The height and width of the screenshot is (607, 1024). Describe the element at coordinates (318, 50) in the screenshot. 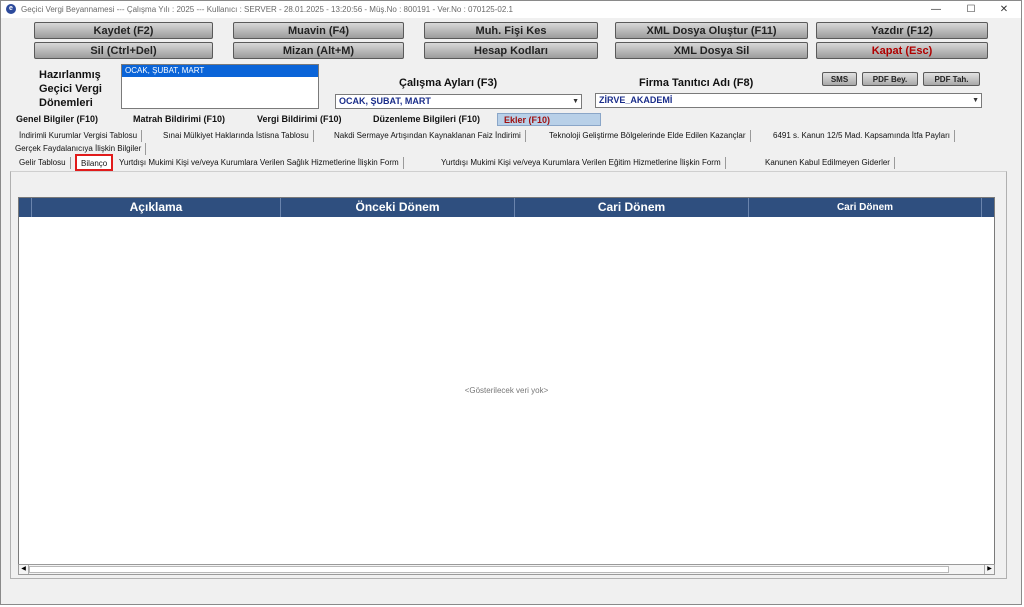

I see `mizan-button: Mizan (Alt+M)` at that location.